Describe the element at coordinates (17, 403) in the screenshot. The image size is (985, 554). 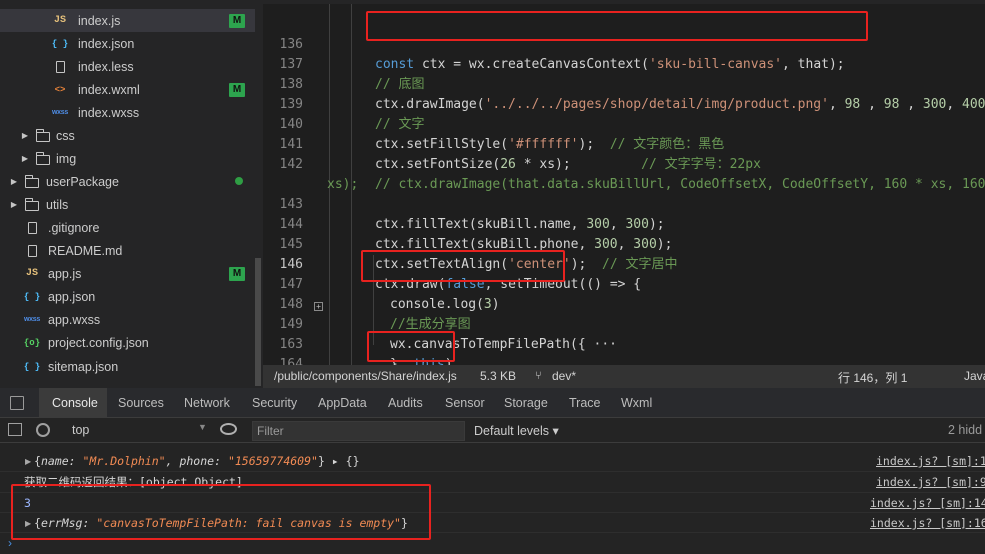
I see `inspect-element-icon` at that location.